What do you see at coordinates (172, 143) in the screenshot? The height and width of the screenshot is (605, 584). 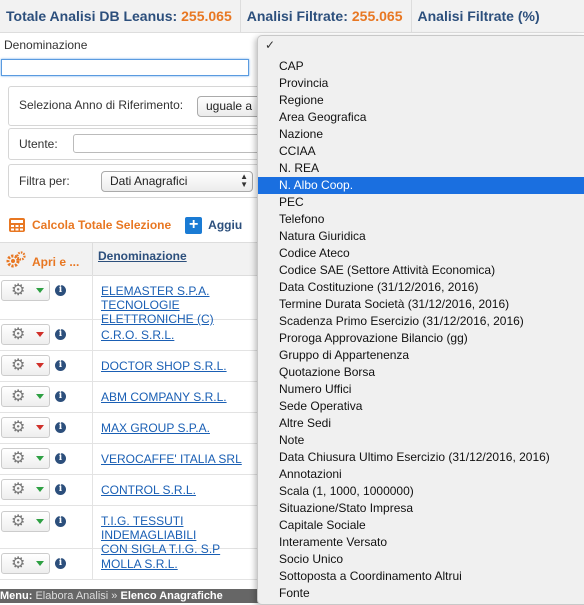 I see `utente-input` at bounding box center [172, 143].